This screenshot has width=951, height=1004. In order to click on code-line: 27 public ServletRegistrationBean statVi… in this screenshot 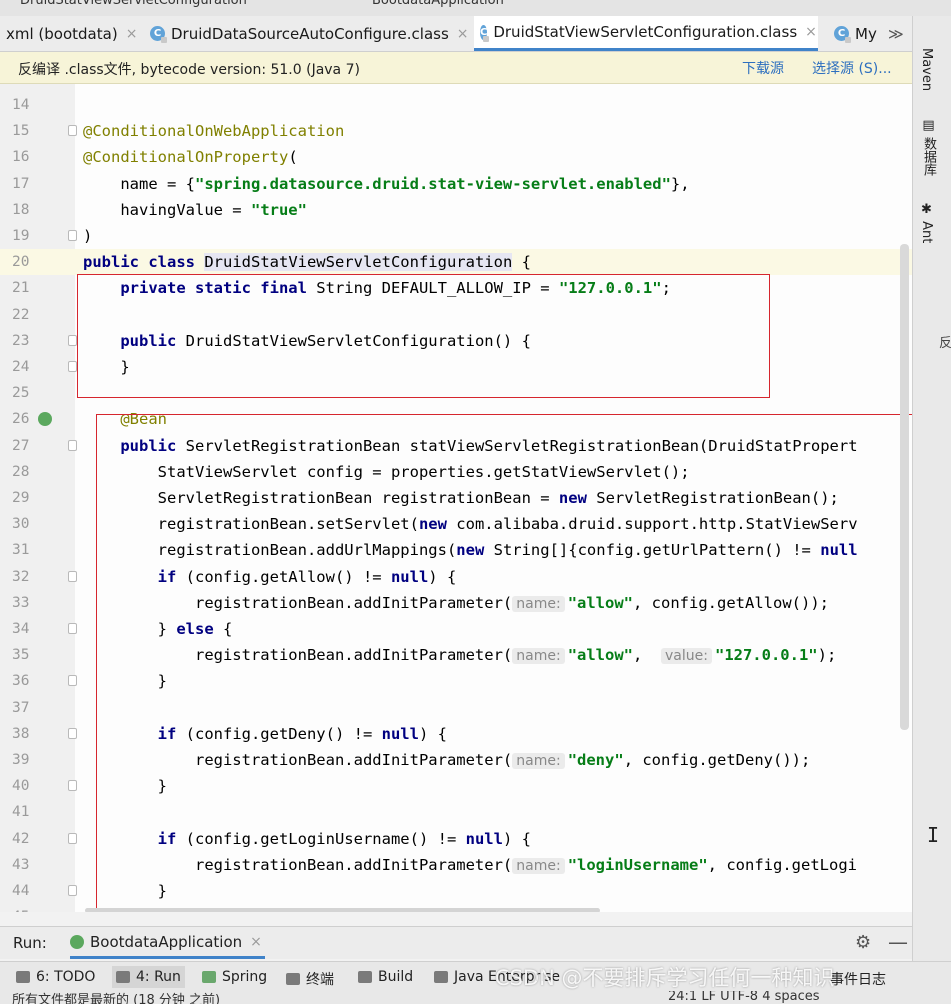, I will do `click(456, 446)`.